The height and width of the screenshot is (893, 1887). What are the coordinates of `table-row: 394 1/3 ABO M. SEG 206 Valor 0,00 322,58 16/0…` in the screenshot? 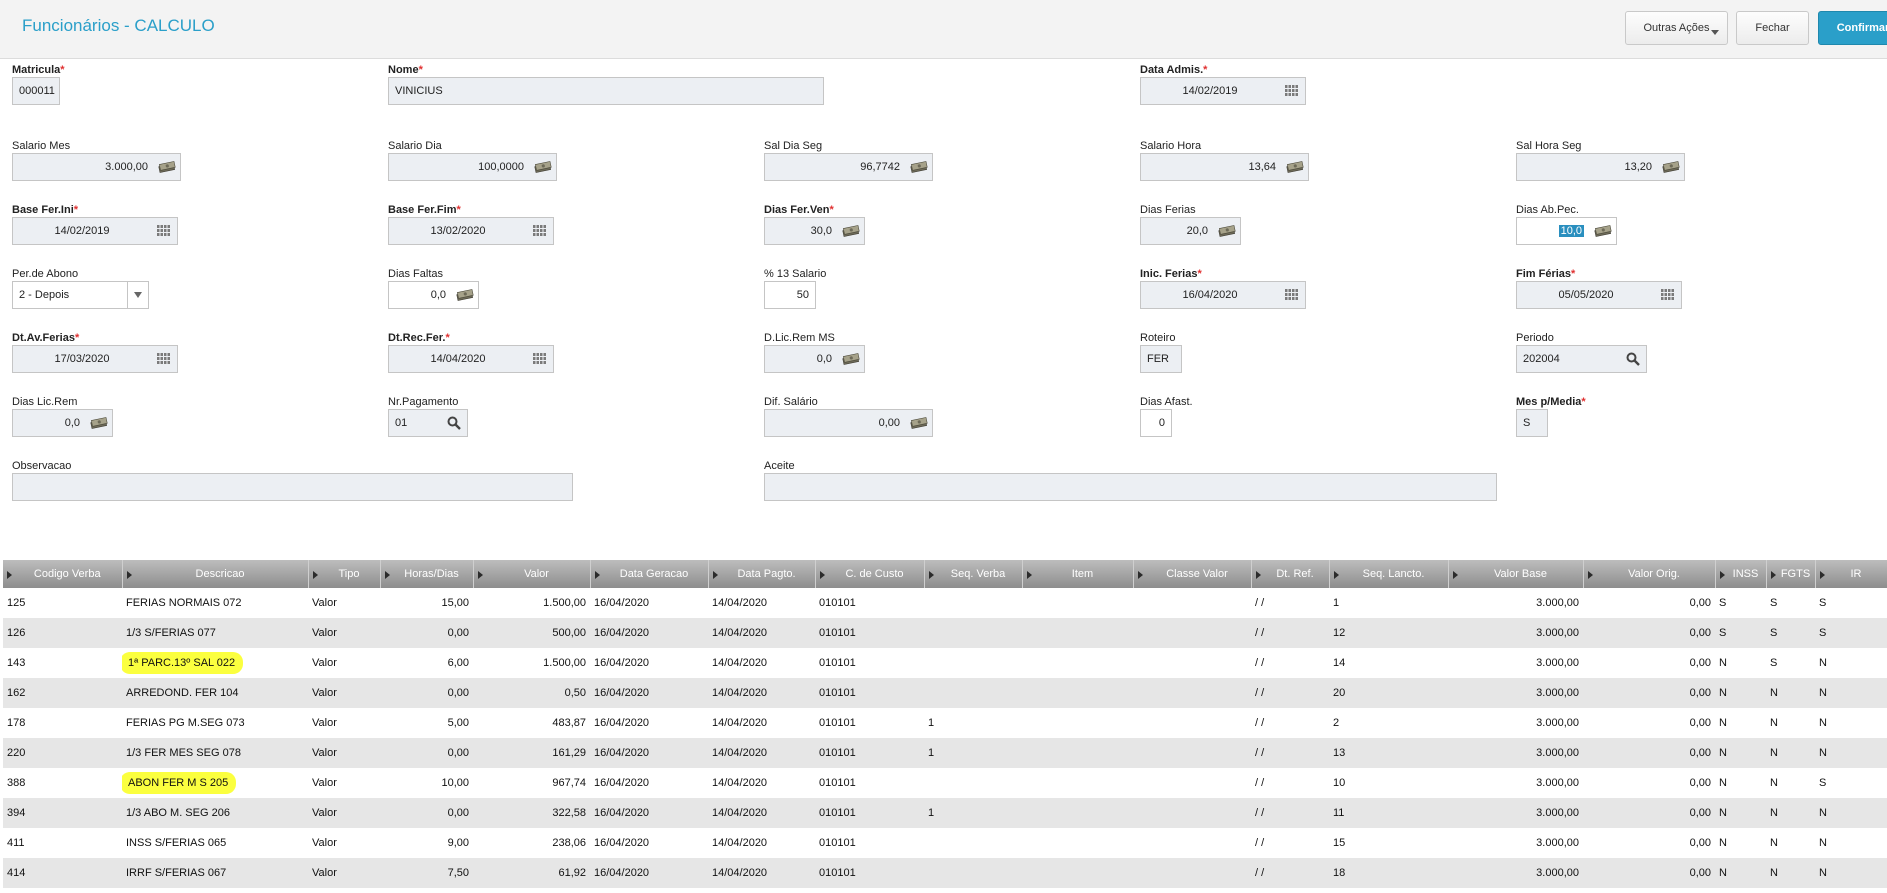 It's located at (945, 813).